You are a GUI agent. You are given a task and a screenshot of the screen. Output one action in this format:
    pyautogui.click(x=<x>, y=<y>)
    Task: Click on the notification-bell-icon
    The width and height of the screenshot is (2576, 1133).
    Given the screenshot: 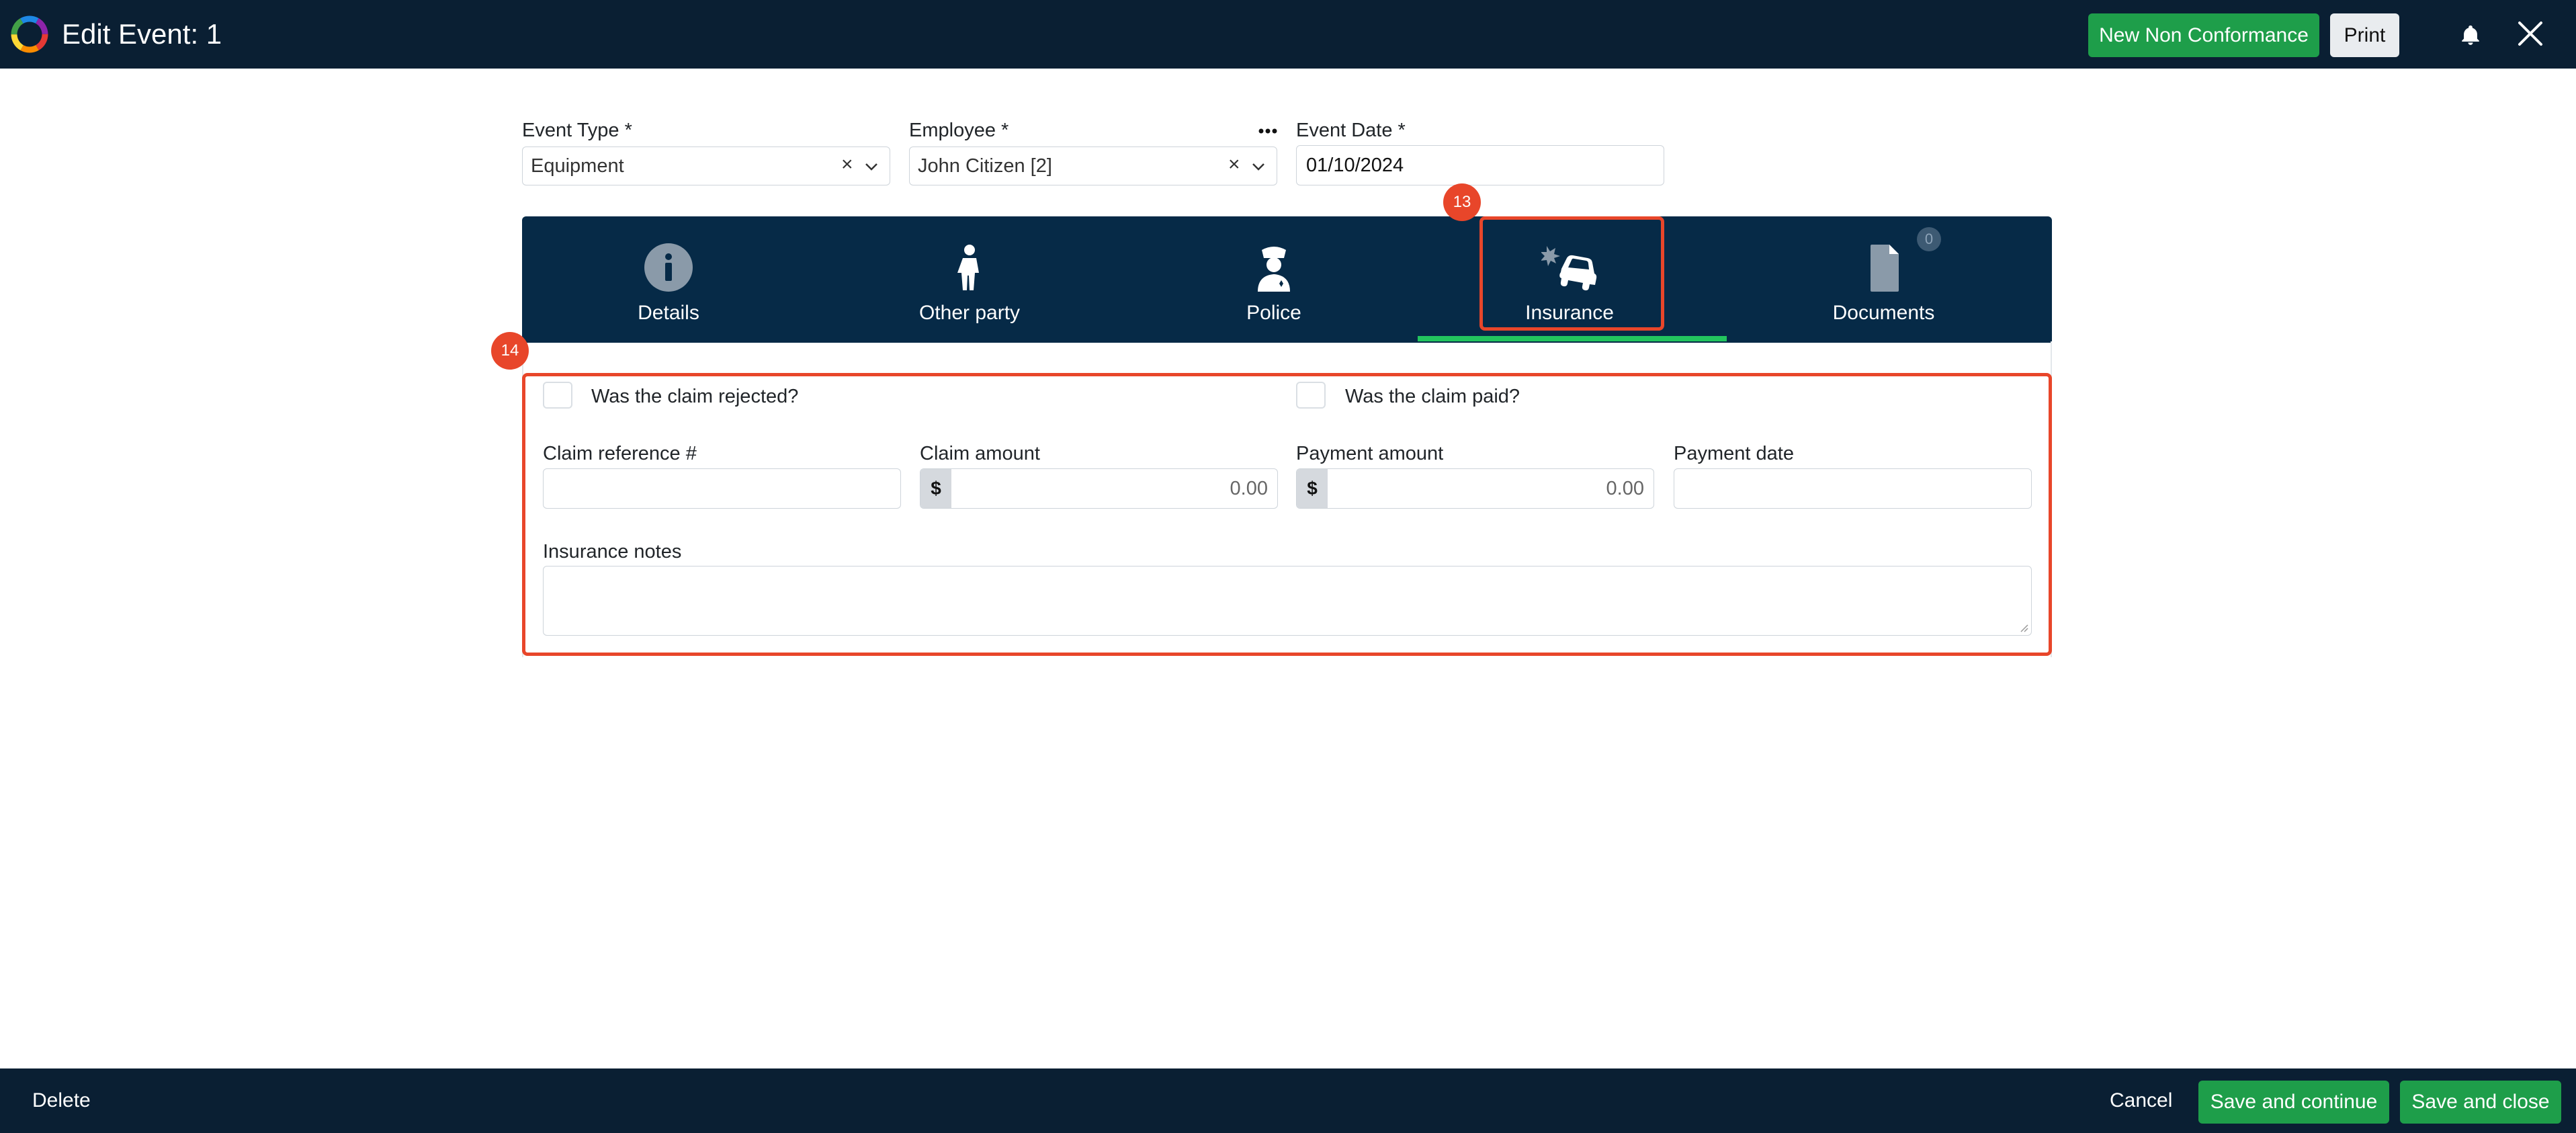 What is the action you would take?
    pyautogui.click(x=2470, y=35)
    